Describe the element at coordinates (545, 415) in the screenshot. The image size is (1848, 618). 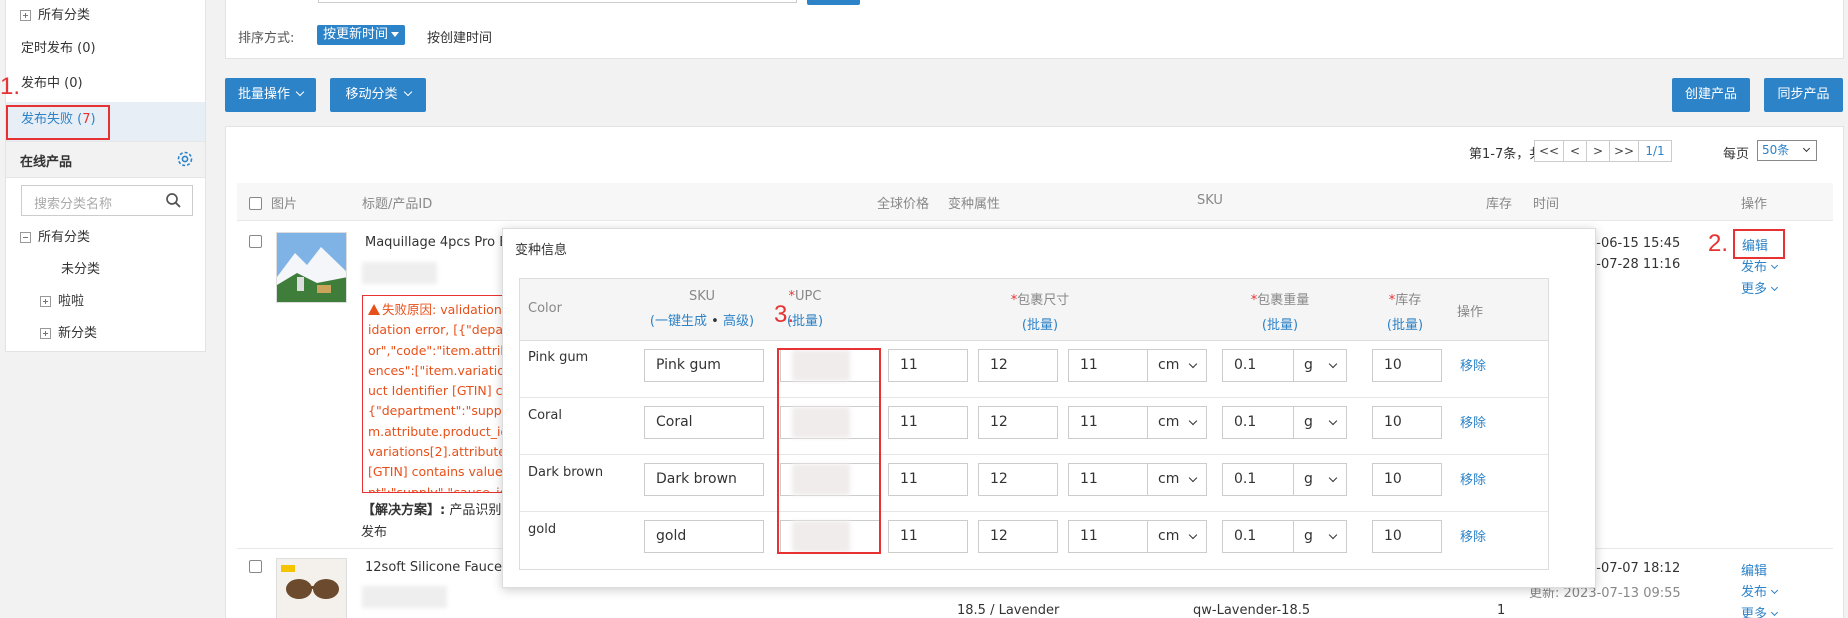
I see `variant-color: Coral` at that location.